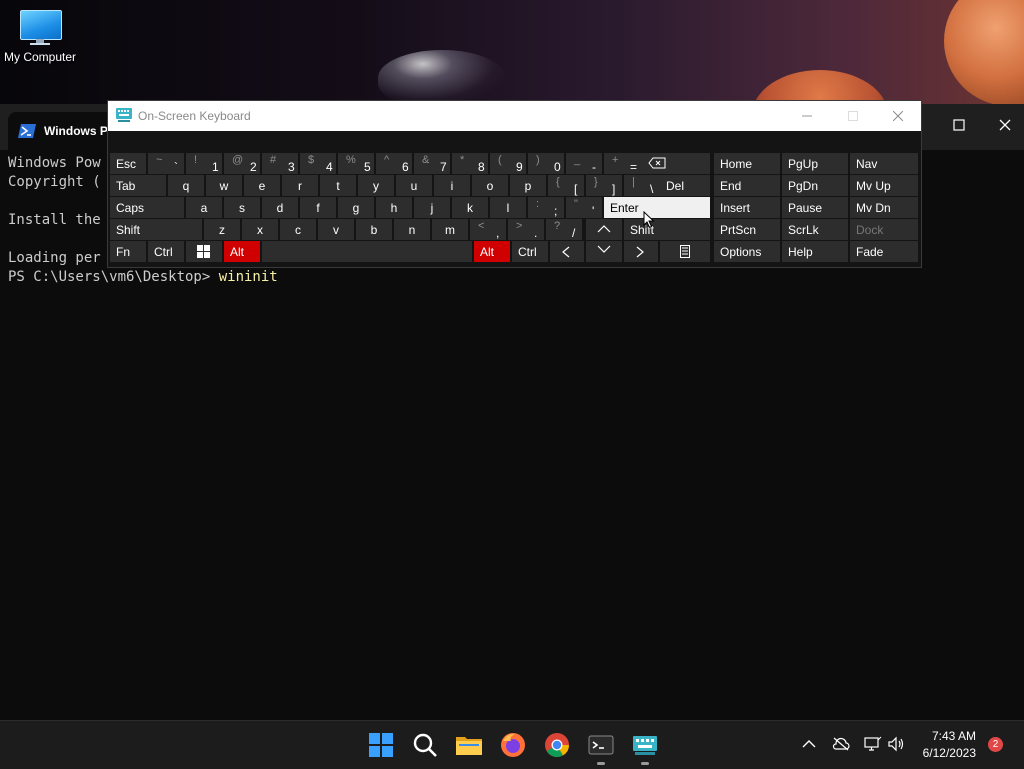 The image size is (1024, 769). What do you see at coordinates (40, 36) in the screenshot?
I see `desktop-icon-my-computer: My Computer` at bounding box center [40, 36].